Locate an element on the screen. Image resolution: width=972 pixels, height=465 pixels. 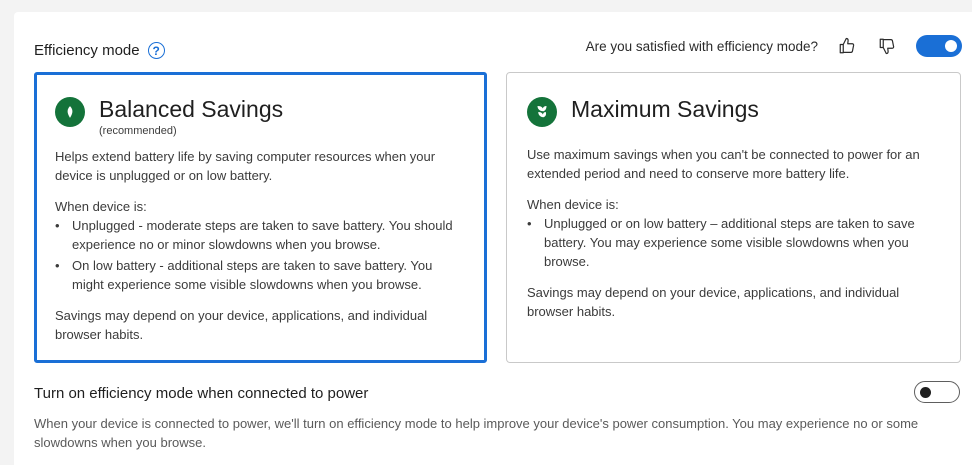
leaves-icon is located at coordinates (542, 112).